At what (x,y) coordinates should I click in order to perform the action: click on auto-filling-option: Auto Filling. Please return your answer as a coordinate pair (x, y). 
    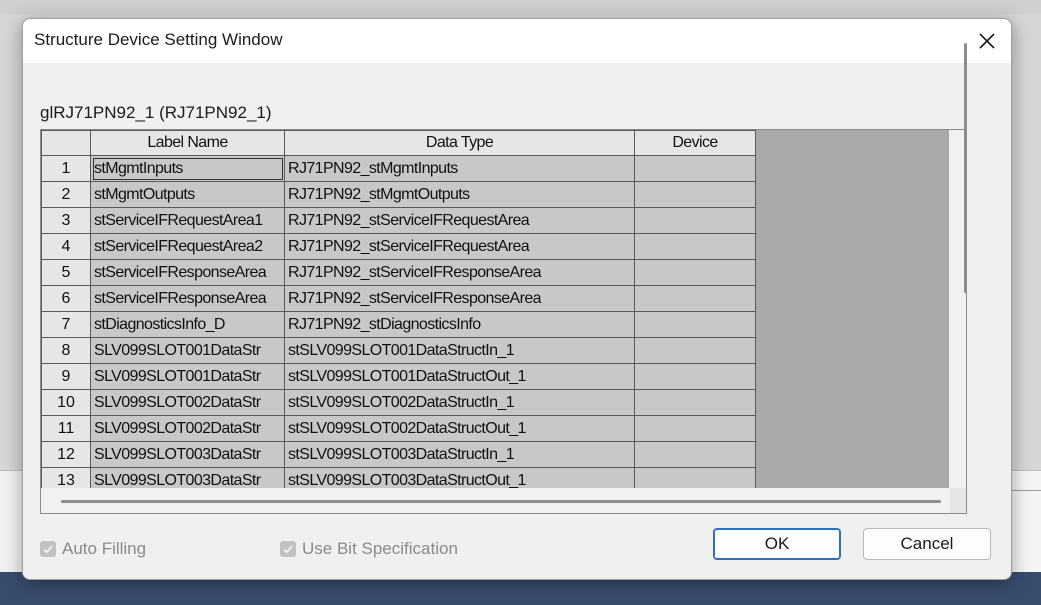
    Looking at the image, I should click on (93, 549).